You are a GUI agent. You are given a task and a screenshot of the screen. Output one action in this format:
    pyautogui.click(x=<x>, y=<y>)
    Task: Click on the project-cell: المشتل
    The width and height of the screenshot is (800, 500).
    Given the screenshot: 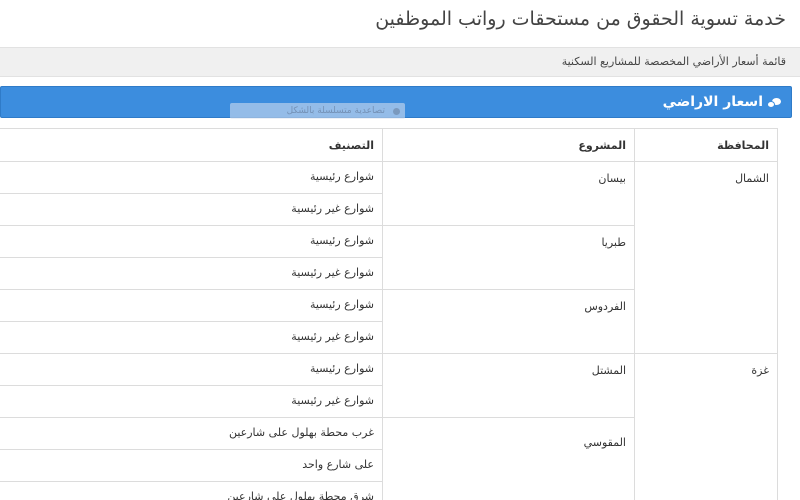 What is the action you would take?
    pyautogui.click(x=508, y=385)
    